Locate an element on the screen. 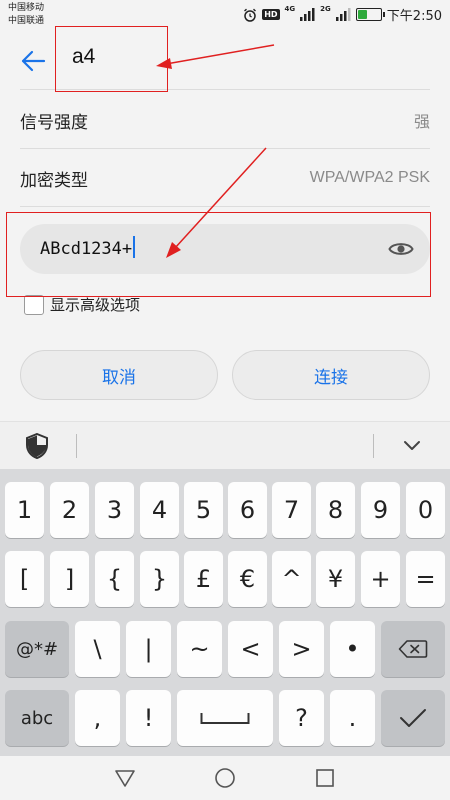  key-euro: € is located at coordinates (247, 579).